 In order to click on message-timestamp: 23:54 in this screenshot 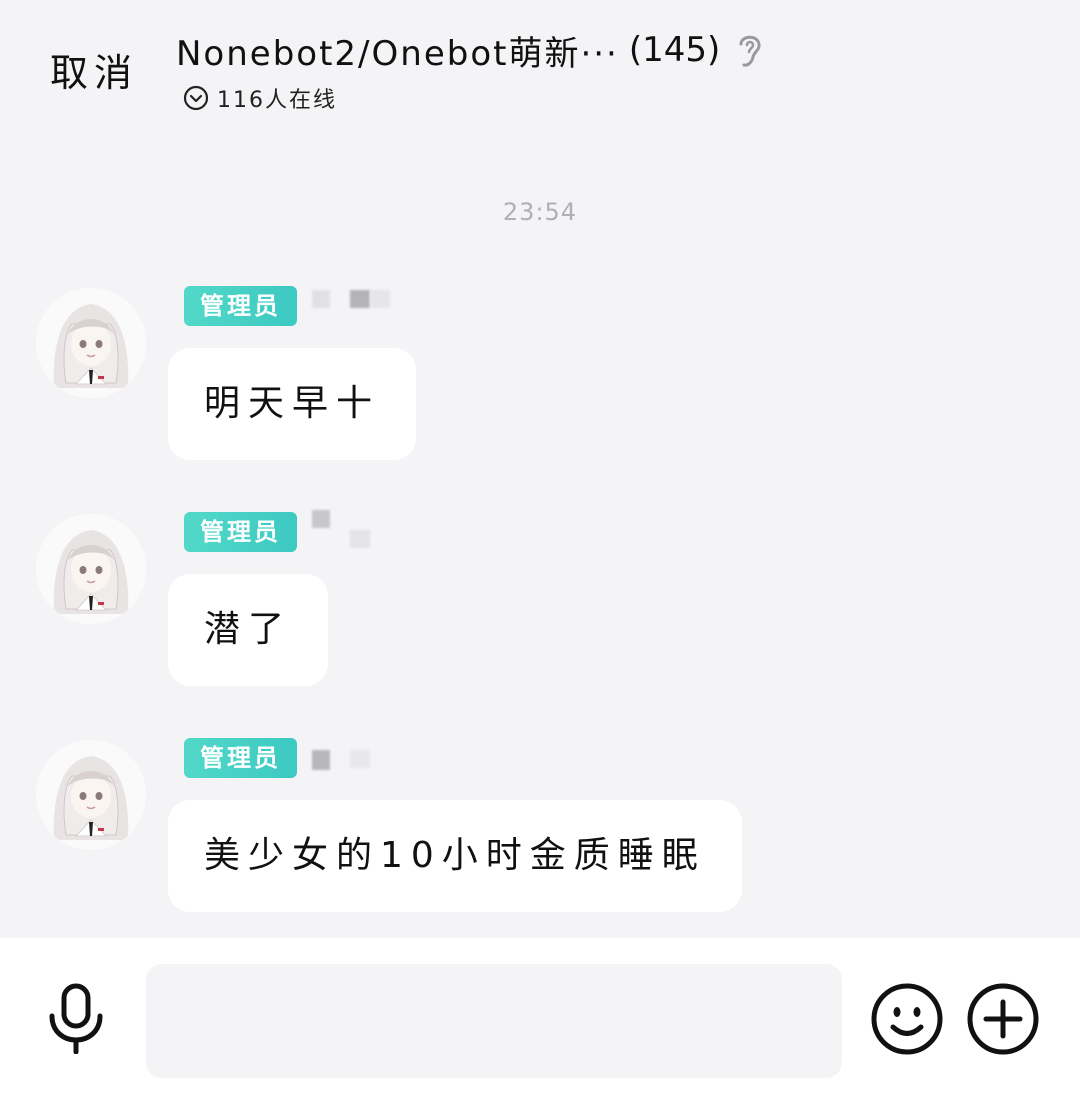, I will do `click(540, 212)`.